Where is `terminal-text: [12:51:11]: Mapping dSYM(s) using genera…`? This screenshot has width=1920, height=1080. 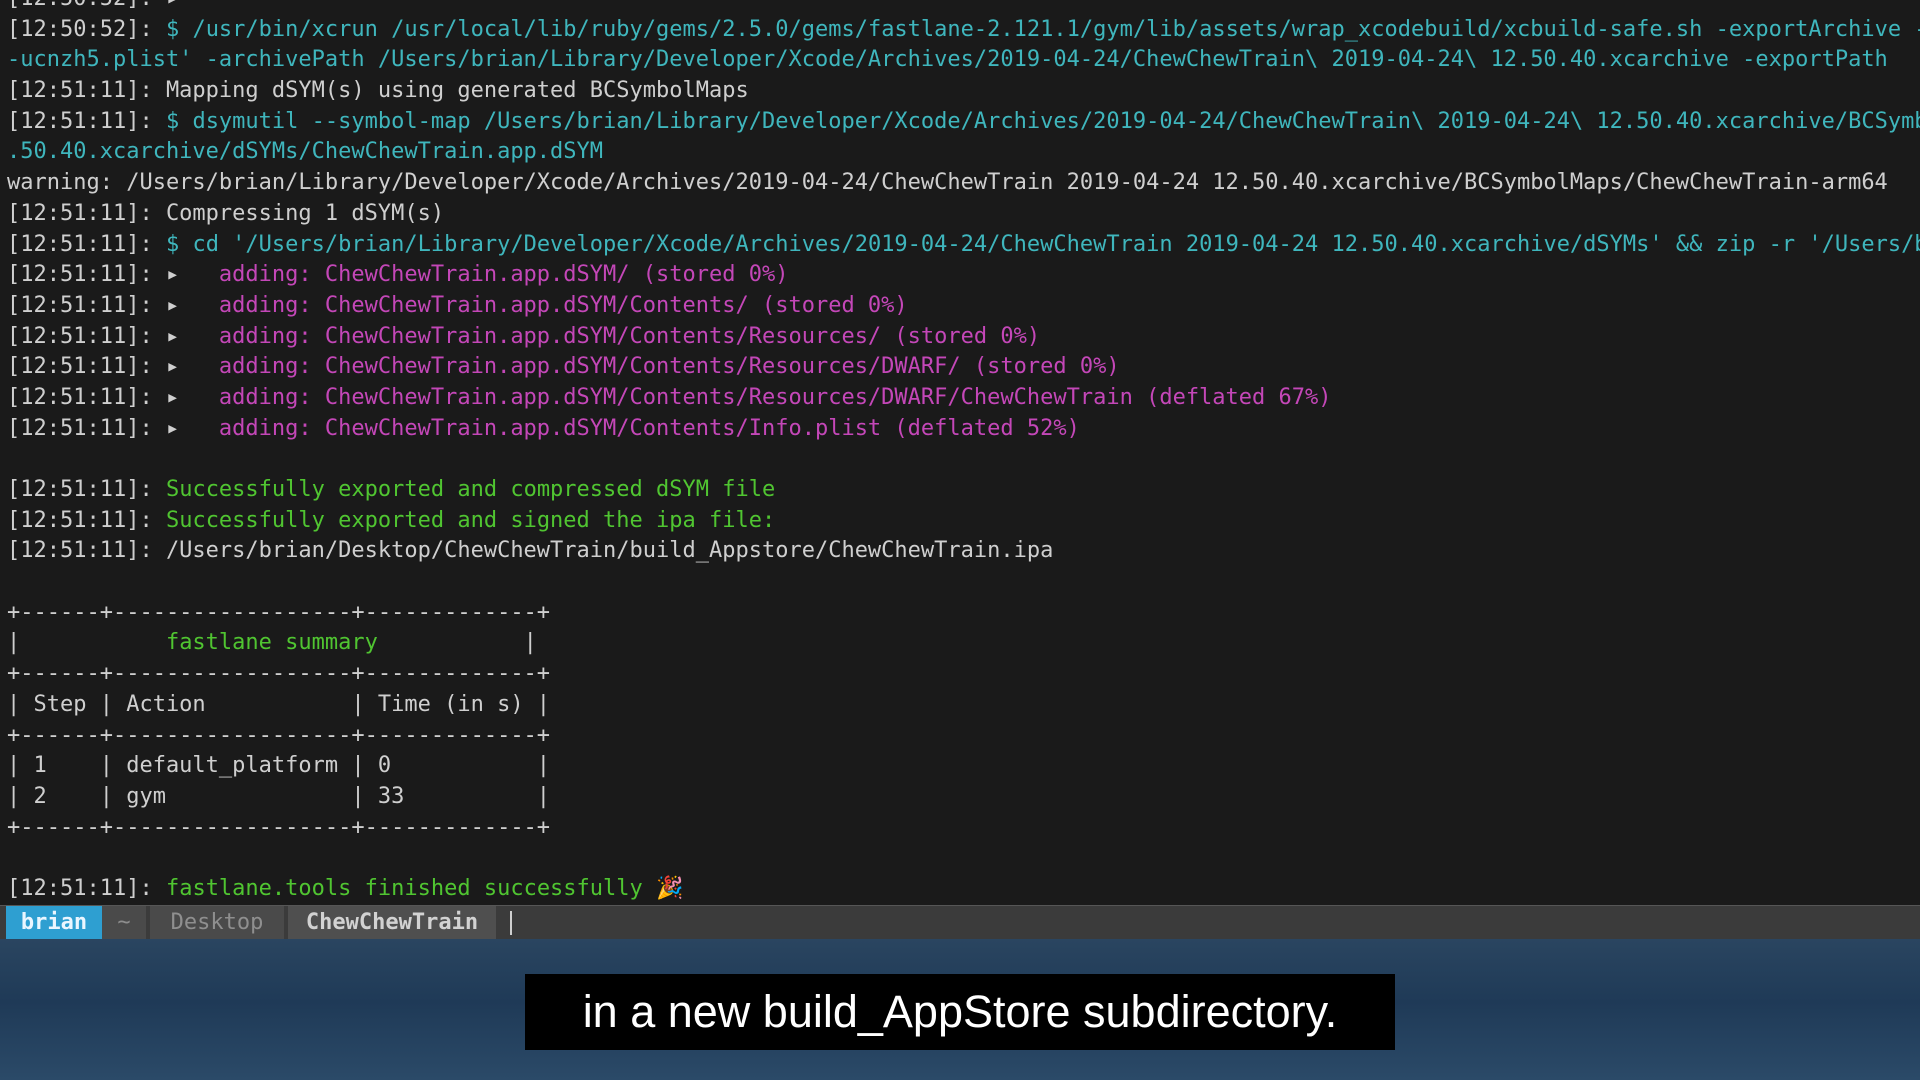 terminal-text: [12:51:11]: Mapping dSYM(s) using genera… is located at coordinates (378, 91).